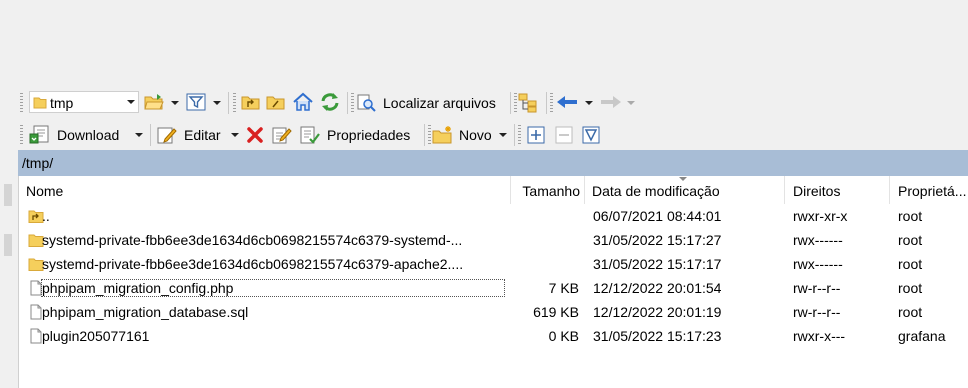 This screenshot has width=968, height=388. What do you see at coordinates (202, 135) in the screenshot?
I see `edit-button: Editar` at bounding box center [202, 135].